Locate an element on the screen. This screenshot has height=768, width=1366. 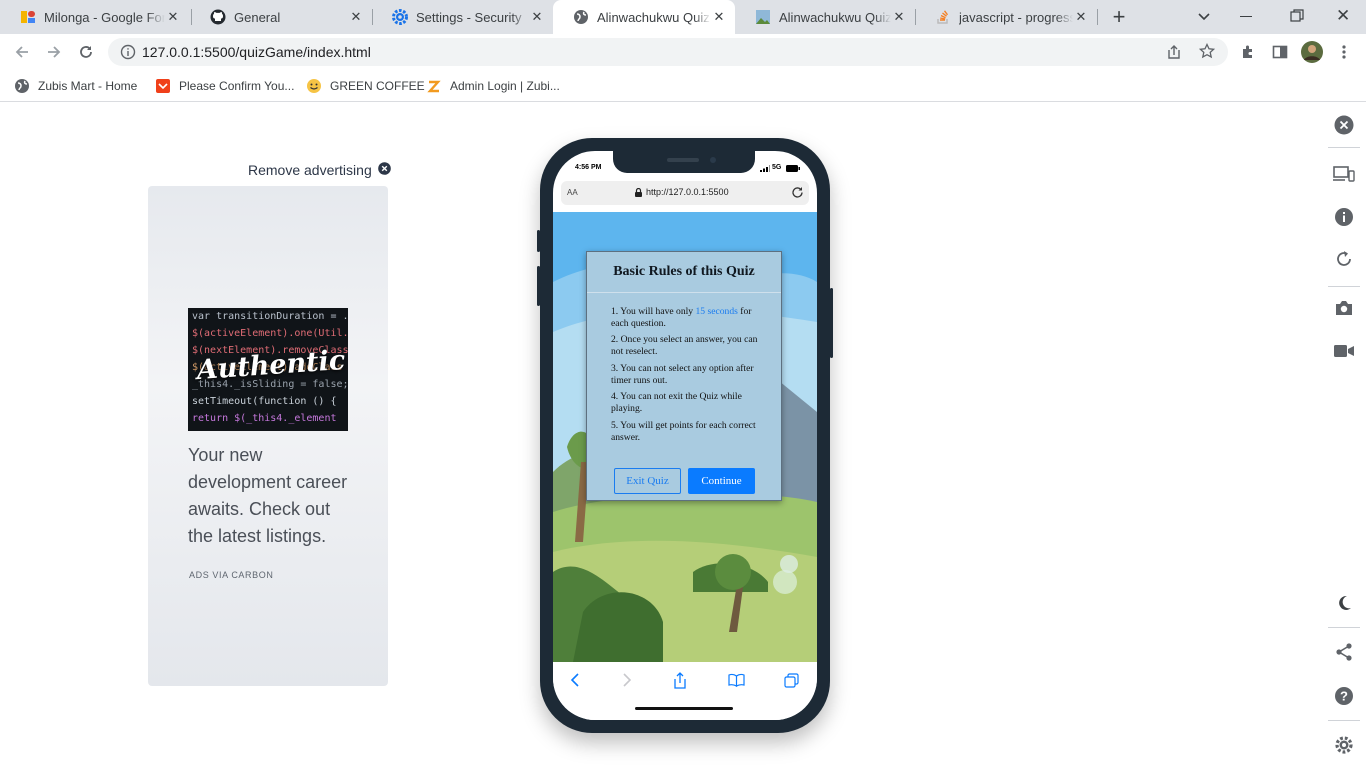
network-label: 5G is located at coordinates (777, 167).